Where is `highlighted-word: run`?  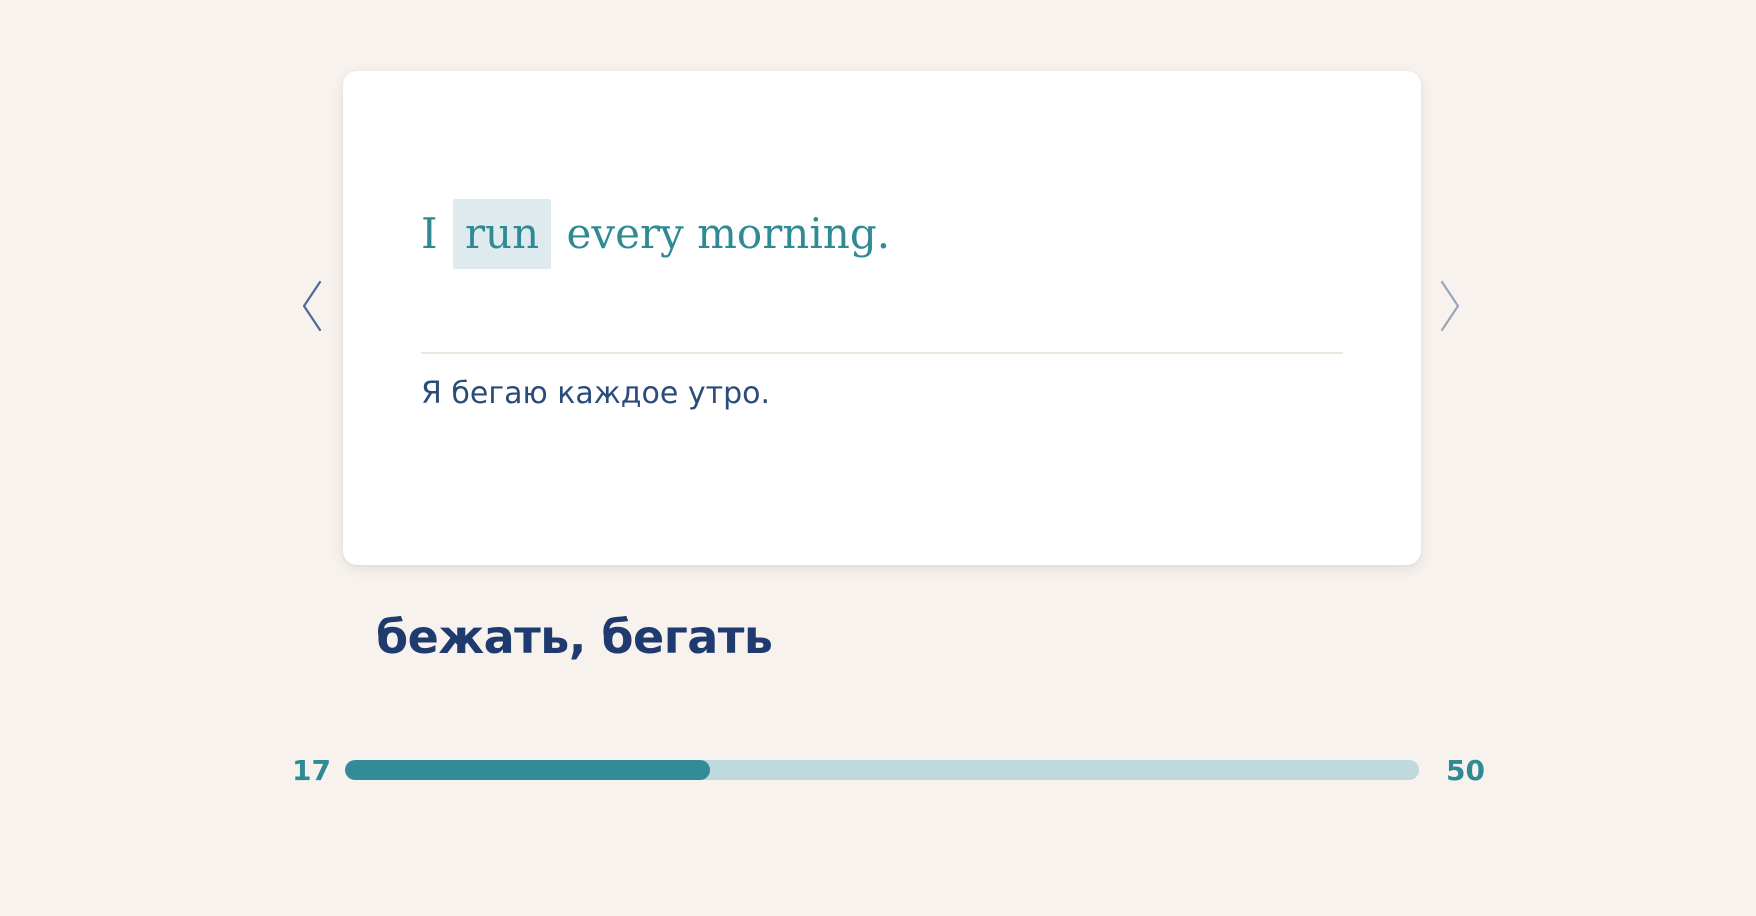 highlighted-word: run is located at coordinates (502, 234).